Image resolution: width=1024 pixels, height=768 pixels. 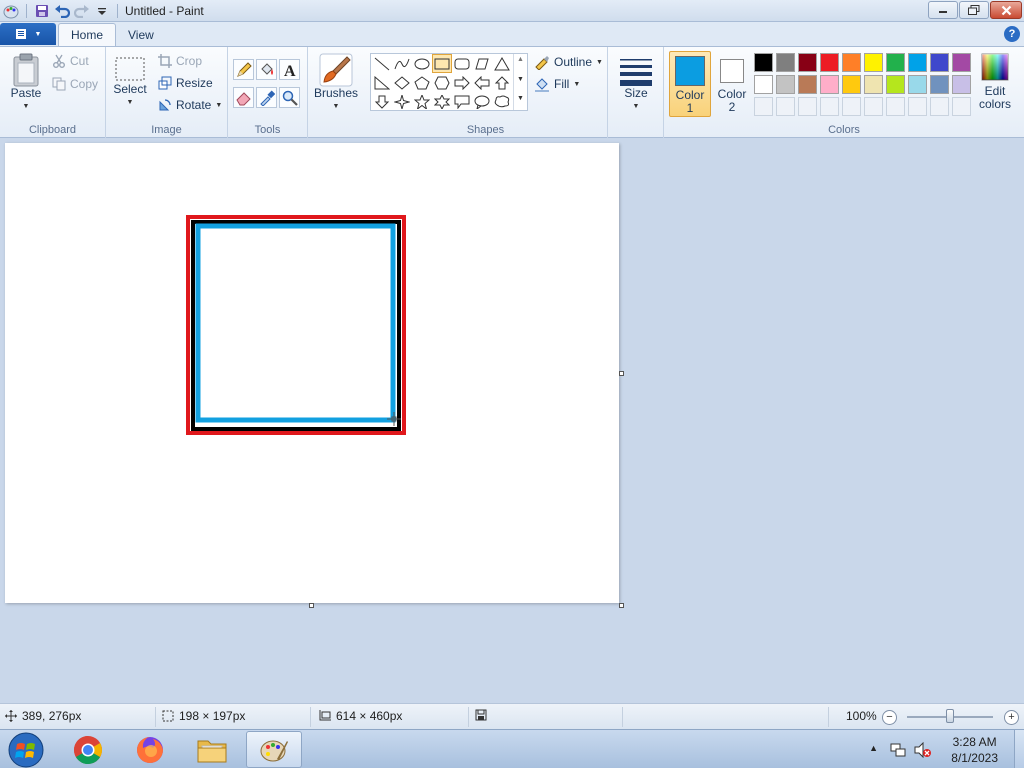 I want to click on scroll-down-icon: ▼, so click(x=520, y=79).